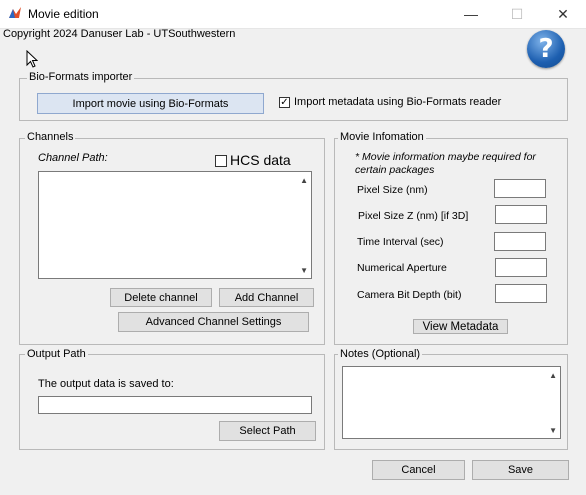 This screenshot has height=495, width=586. Describe the element at coordinates (50, 137) in the screenshot. I see `channels-legend: Channels` at that location.